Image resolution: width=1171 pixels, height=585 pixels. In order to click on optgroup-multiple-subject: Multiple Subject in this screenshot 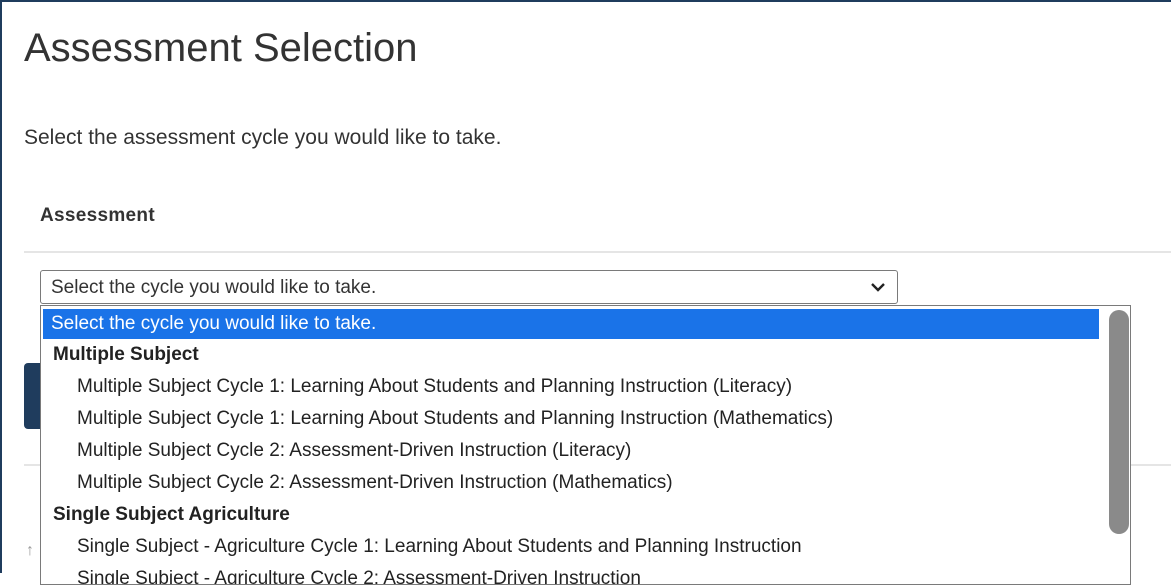, I will do `click(126, 354)`.